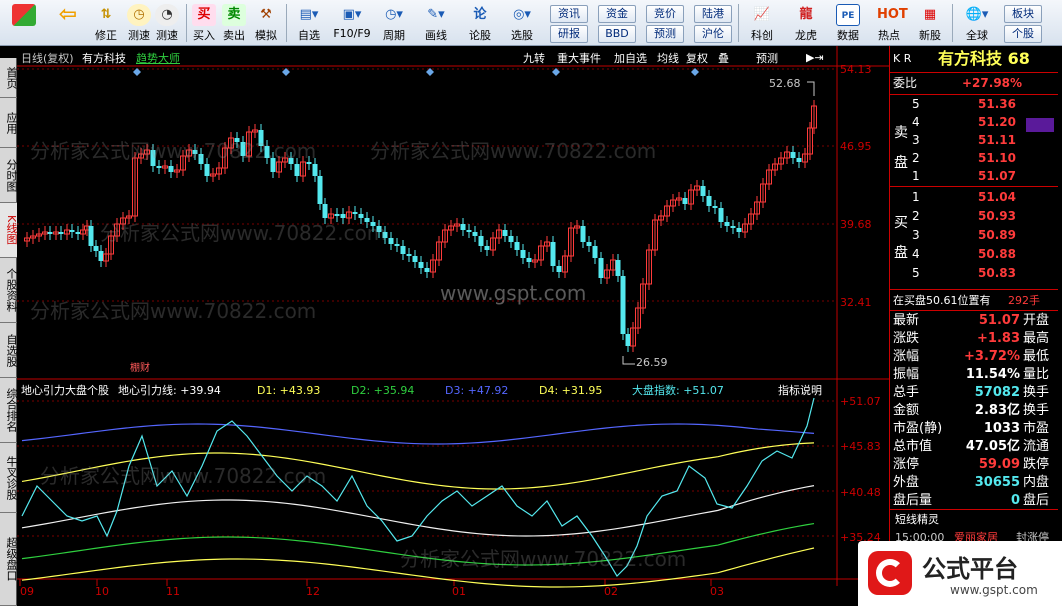 Image resolution: width=1062 pixels, height=606 pixels. I want to click on level-price: 51.10, so click(997, 158).